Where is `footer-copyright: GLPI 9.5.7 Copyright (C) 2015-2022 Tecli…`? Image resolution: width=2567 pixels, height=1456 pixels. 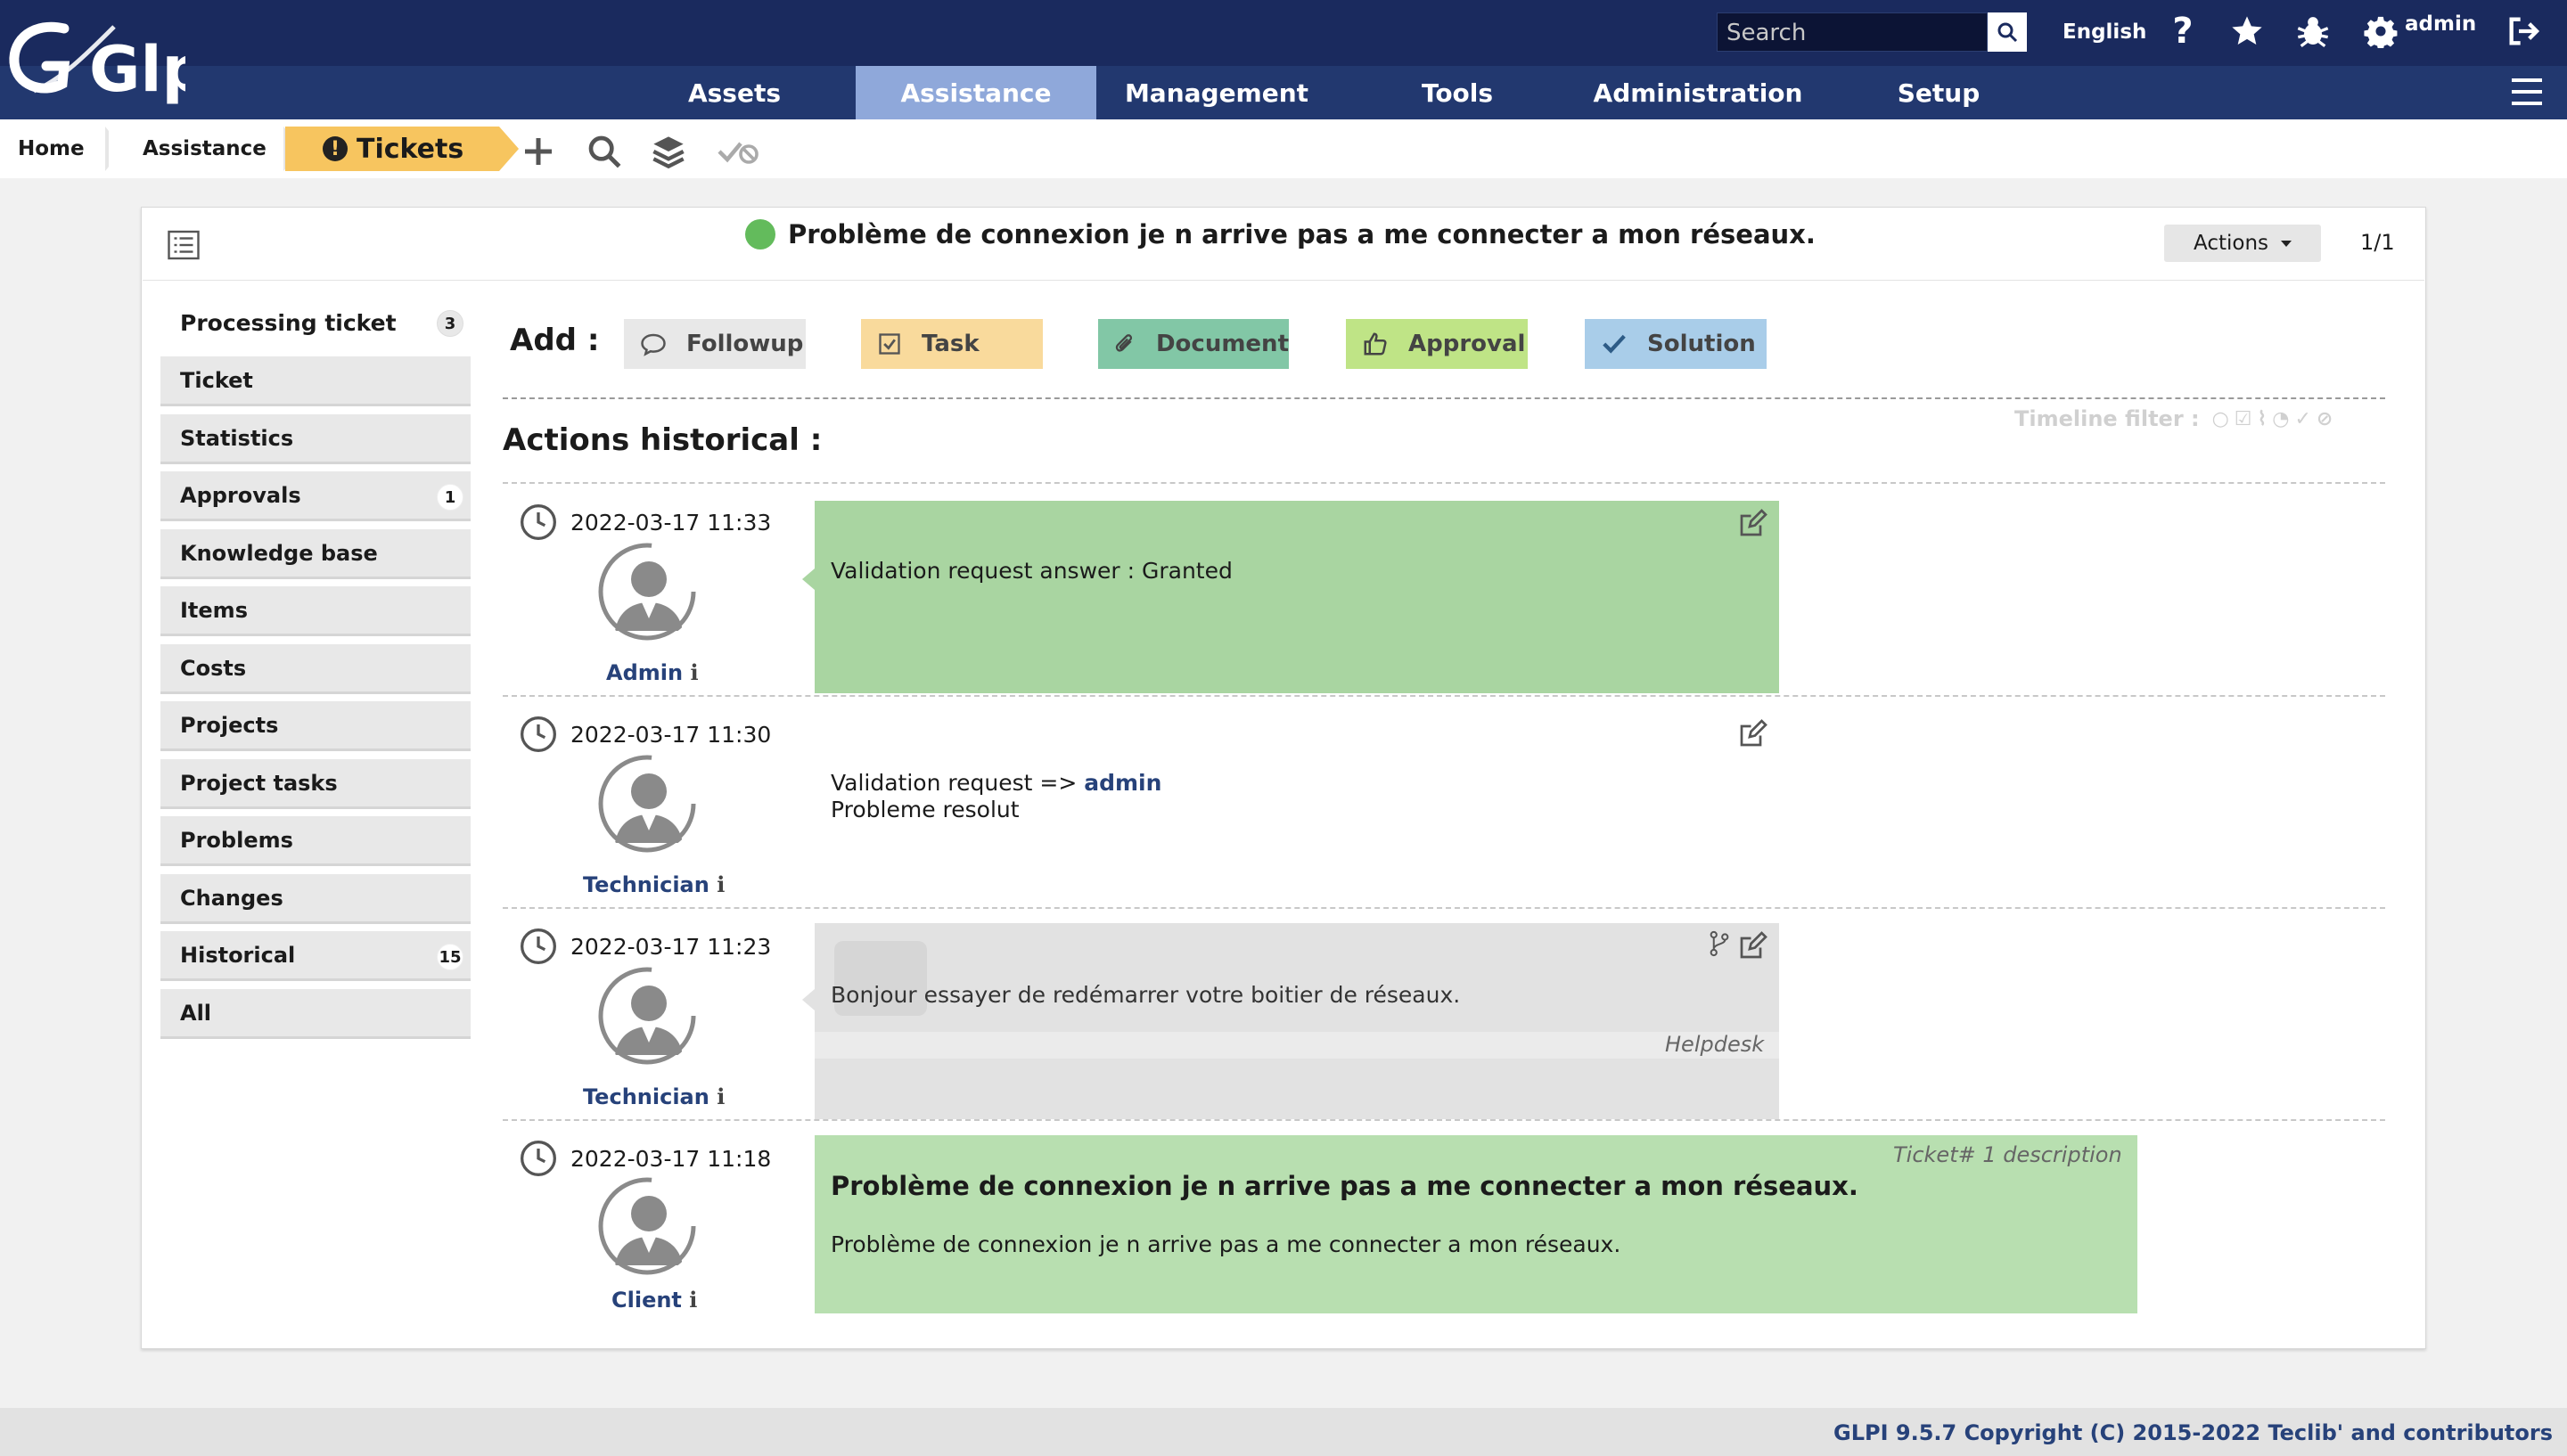
footer-copyright: GLPI 9.5.7 Copyright (C) 2015-2022 Tecli… is located at coordinates (2193, 1432).